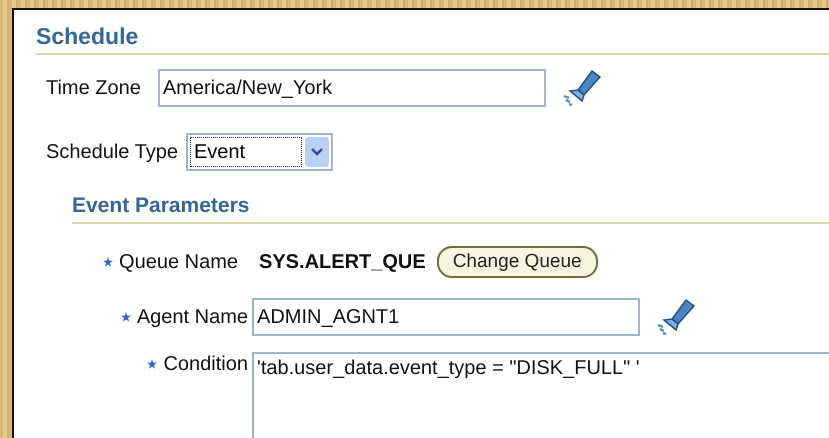  I want to click on caret-icon, so click(316, 152).